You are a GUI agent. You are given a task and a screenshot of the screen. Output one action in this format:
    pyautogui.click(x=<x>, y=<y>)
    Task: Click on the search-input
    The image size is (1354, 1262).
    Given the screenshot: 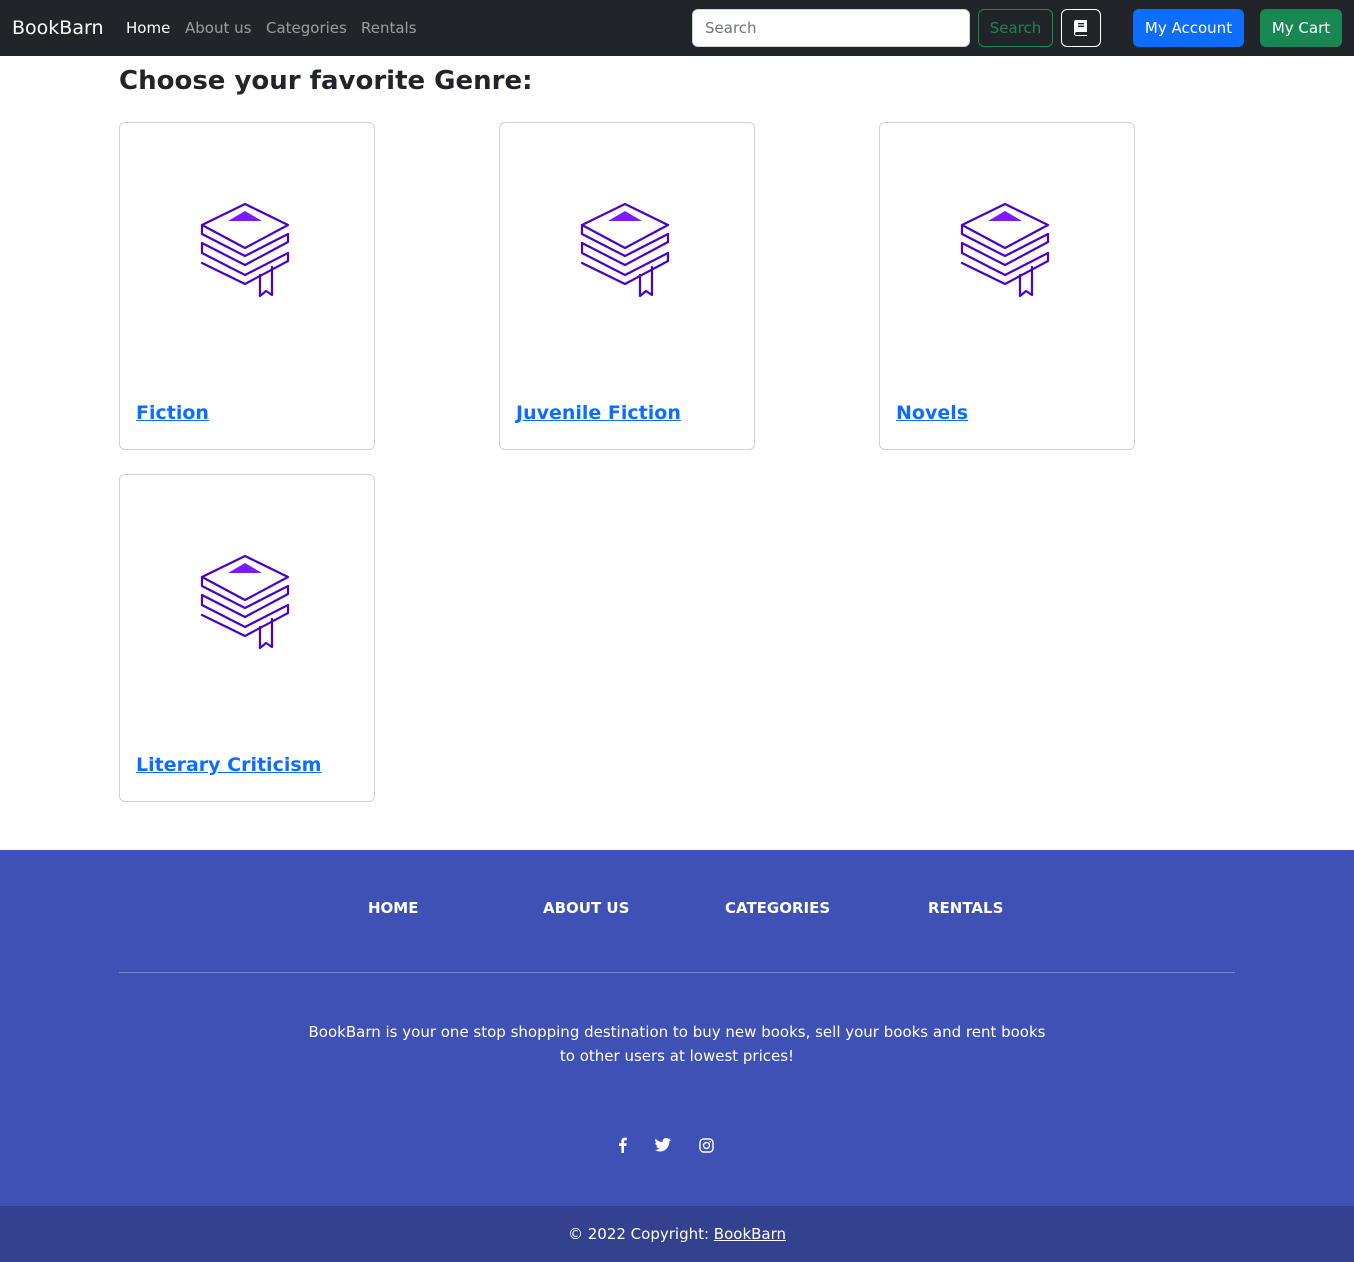 What is the action you would take?
    pyautogui.click(x=831, y=28)
    